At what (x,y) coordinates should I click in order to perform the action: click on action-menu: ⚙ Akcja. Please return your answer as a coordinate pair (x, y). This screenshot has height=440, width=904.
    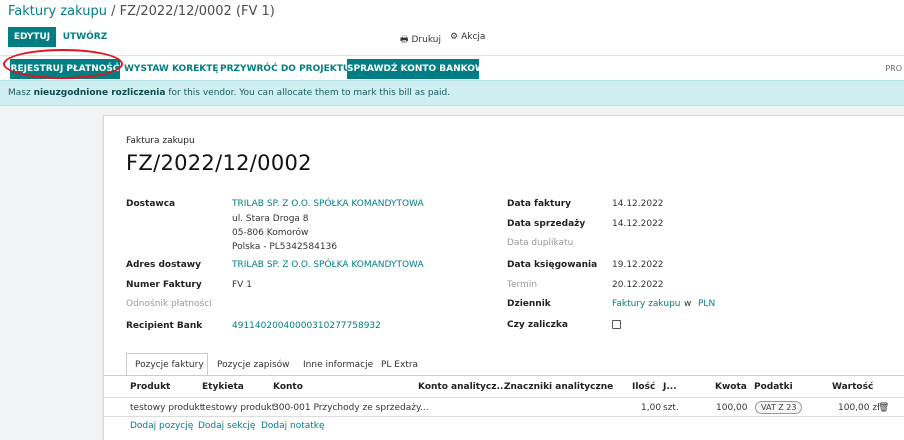
    Looking at the image, I should click on (467, 37).